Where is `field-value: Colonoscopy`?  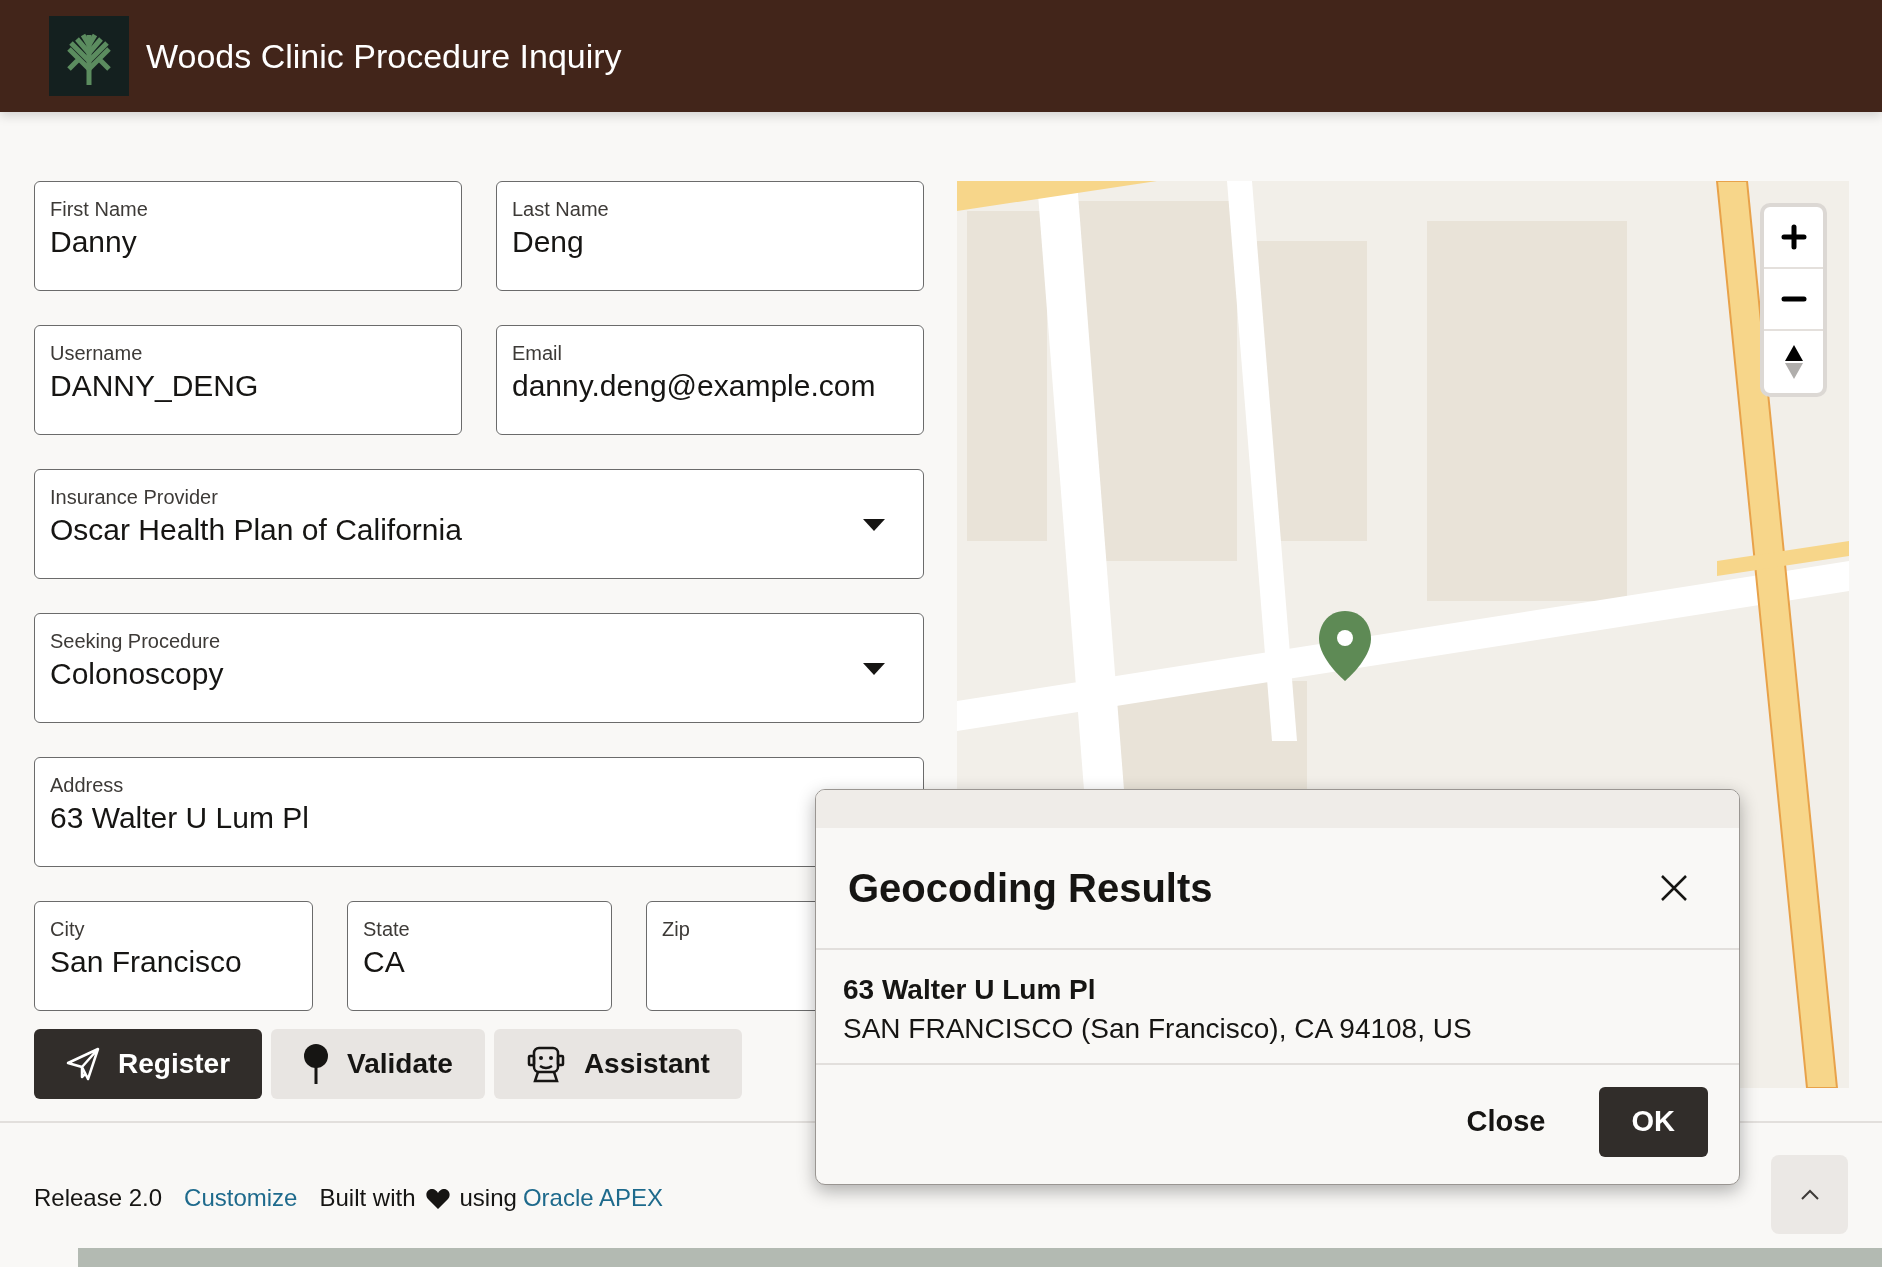 field-value: Colonoscopy is located at coordinates (137, 673).